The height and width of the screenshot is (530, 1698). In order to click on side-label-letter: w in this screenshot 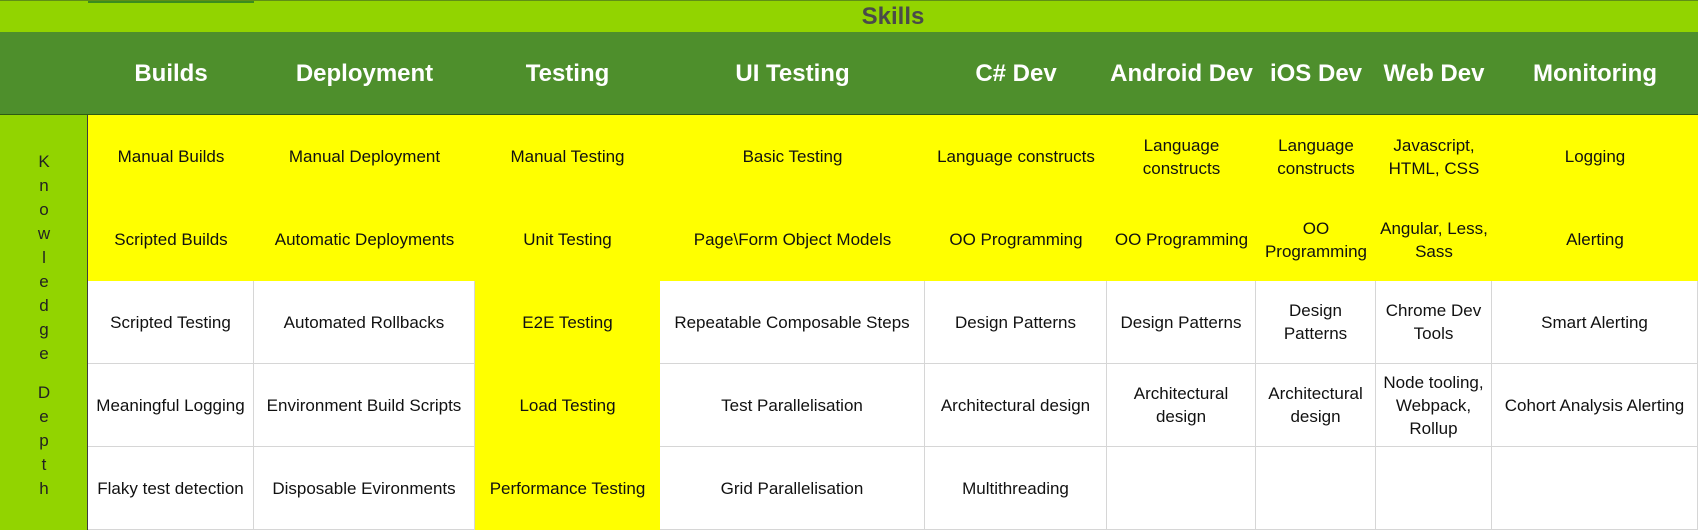, I will do `click(44, 233)`.